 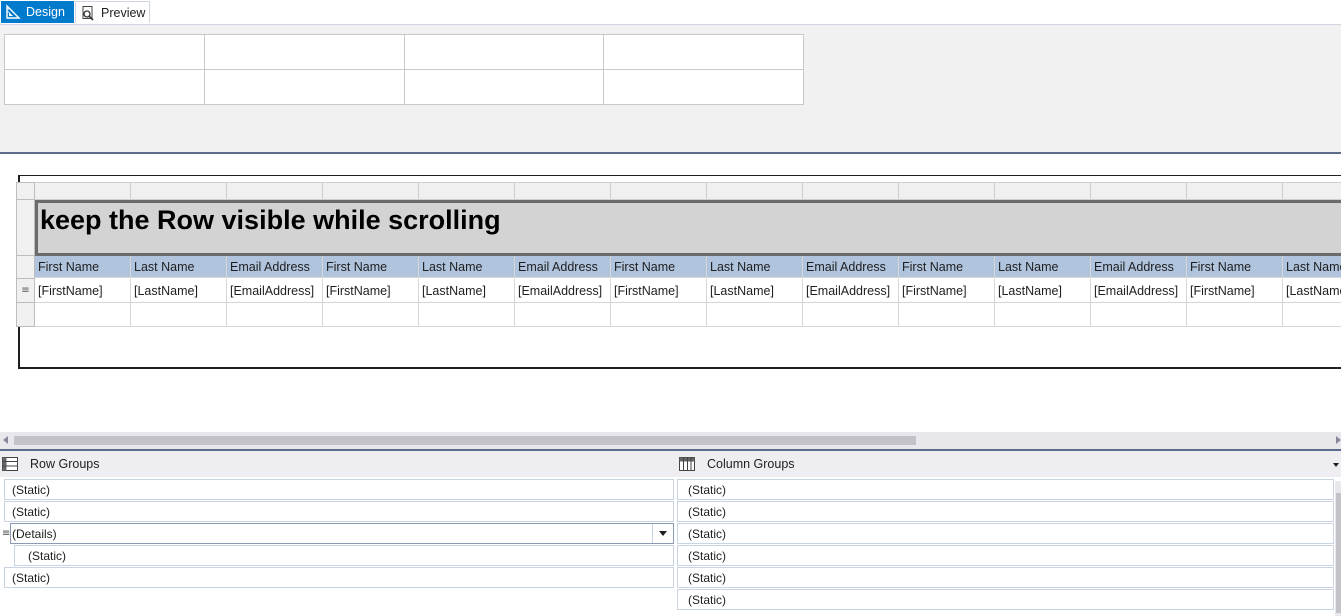 I want to click on row-handles: ≡, so click(x=25, y=263).